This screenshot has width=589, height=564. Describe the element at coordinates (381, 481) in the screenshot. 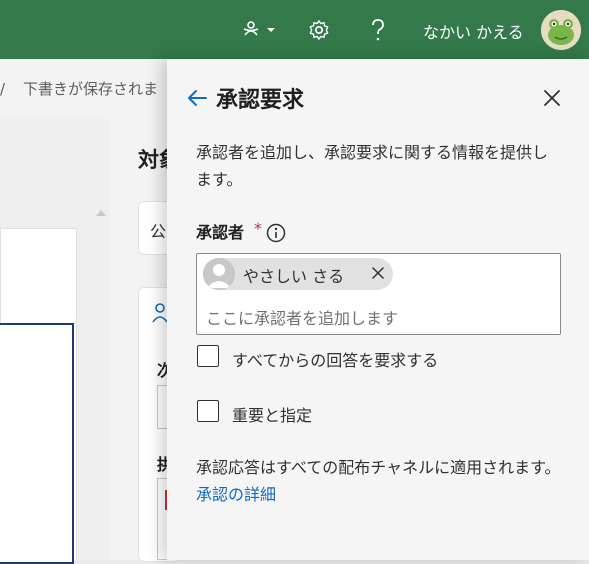

I see `footer-note: 承認応答はすべての配布チャネルに適用されます。承認の詳細` at that location.